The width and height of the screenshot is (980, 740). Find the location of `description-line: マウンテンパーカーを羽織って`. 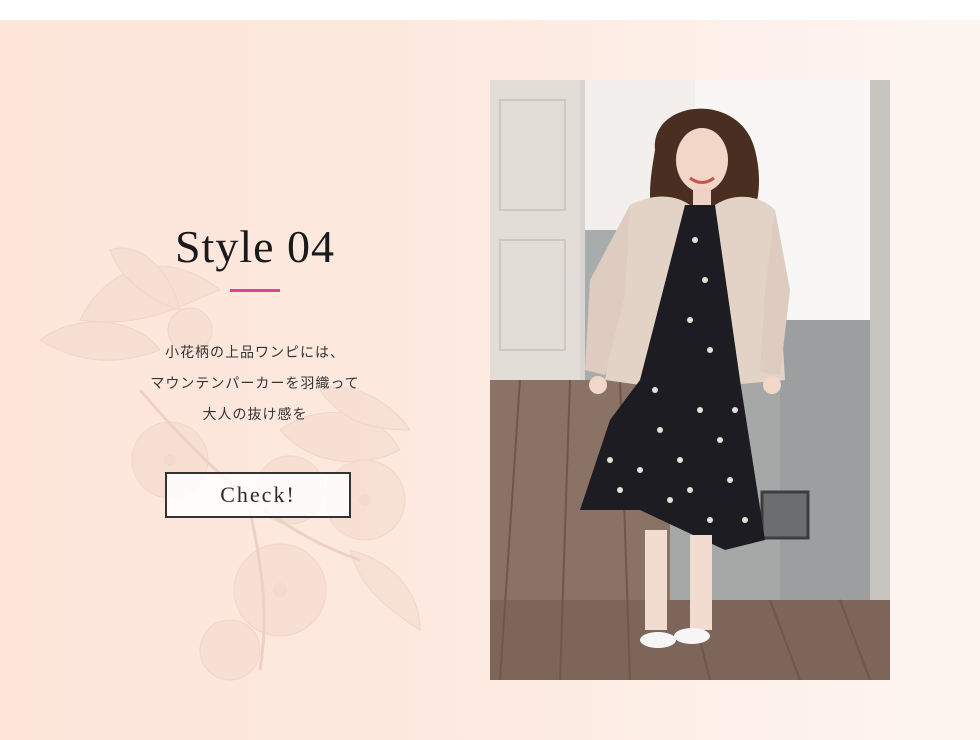

description-line: マウンテンパーカーを羽織って is located at coordinates (255, 384).